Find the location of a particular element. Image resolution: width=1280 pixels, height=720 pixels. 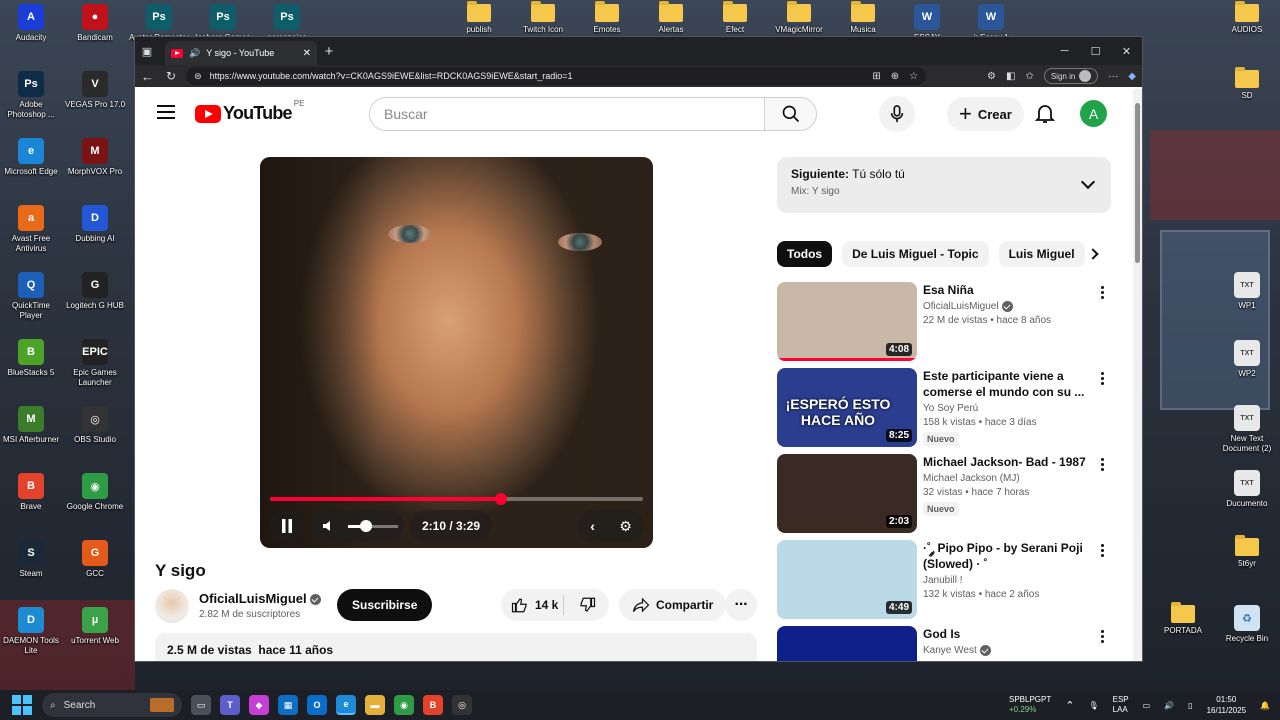

site-info-icon: ⊜ is located at coordinates (198, 76).